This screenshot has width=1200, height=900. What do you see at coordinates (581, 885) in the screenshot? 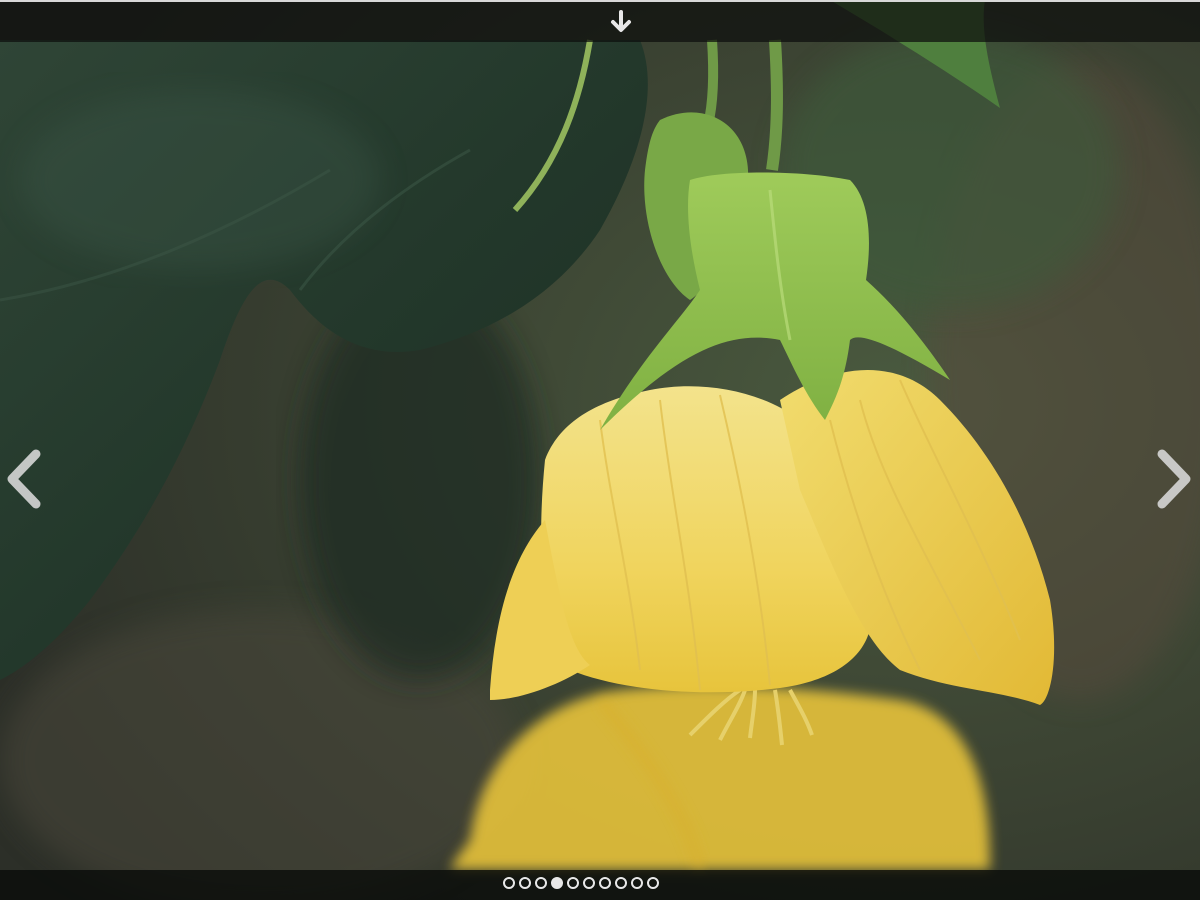
I see `pagination-dots` at bounding box center [581, 885].